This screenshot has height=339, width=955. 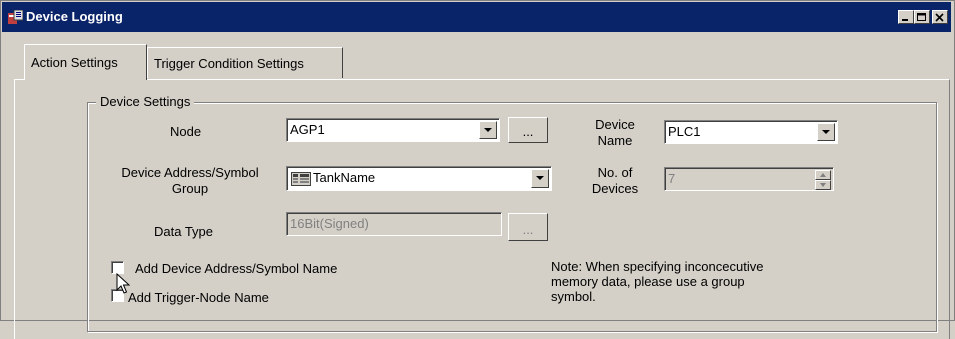 I want to click on minimize-button, so click(x=906, y=17).